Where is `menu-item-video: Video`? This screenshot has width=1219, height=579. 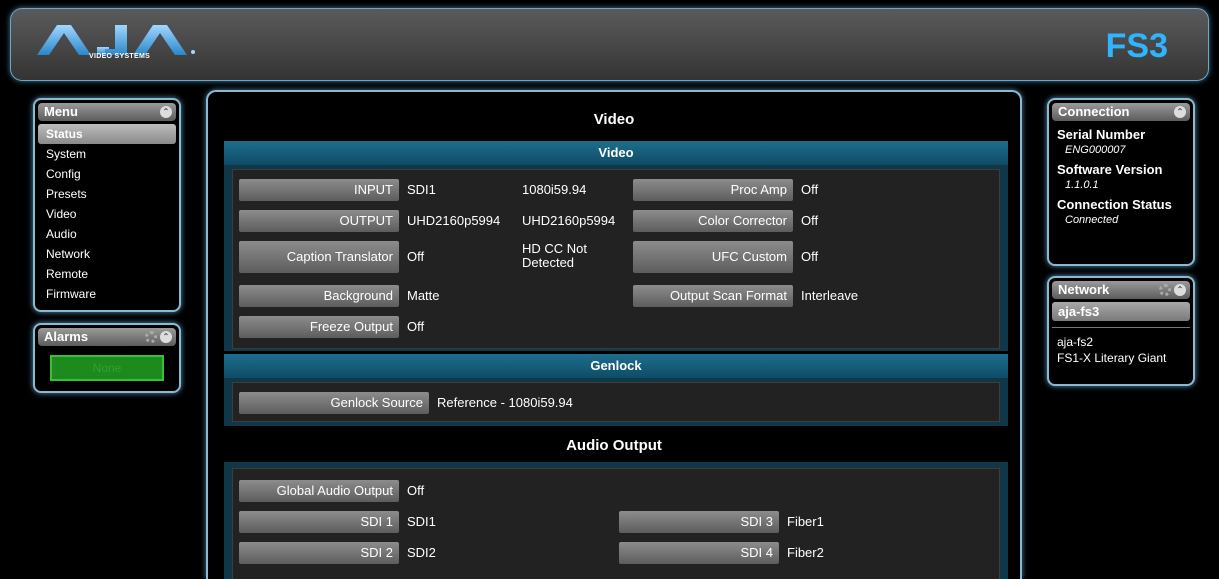 menu-item-video: Video is located at coordinates (107, 214).